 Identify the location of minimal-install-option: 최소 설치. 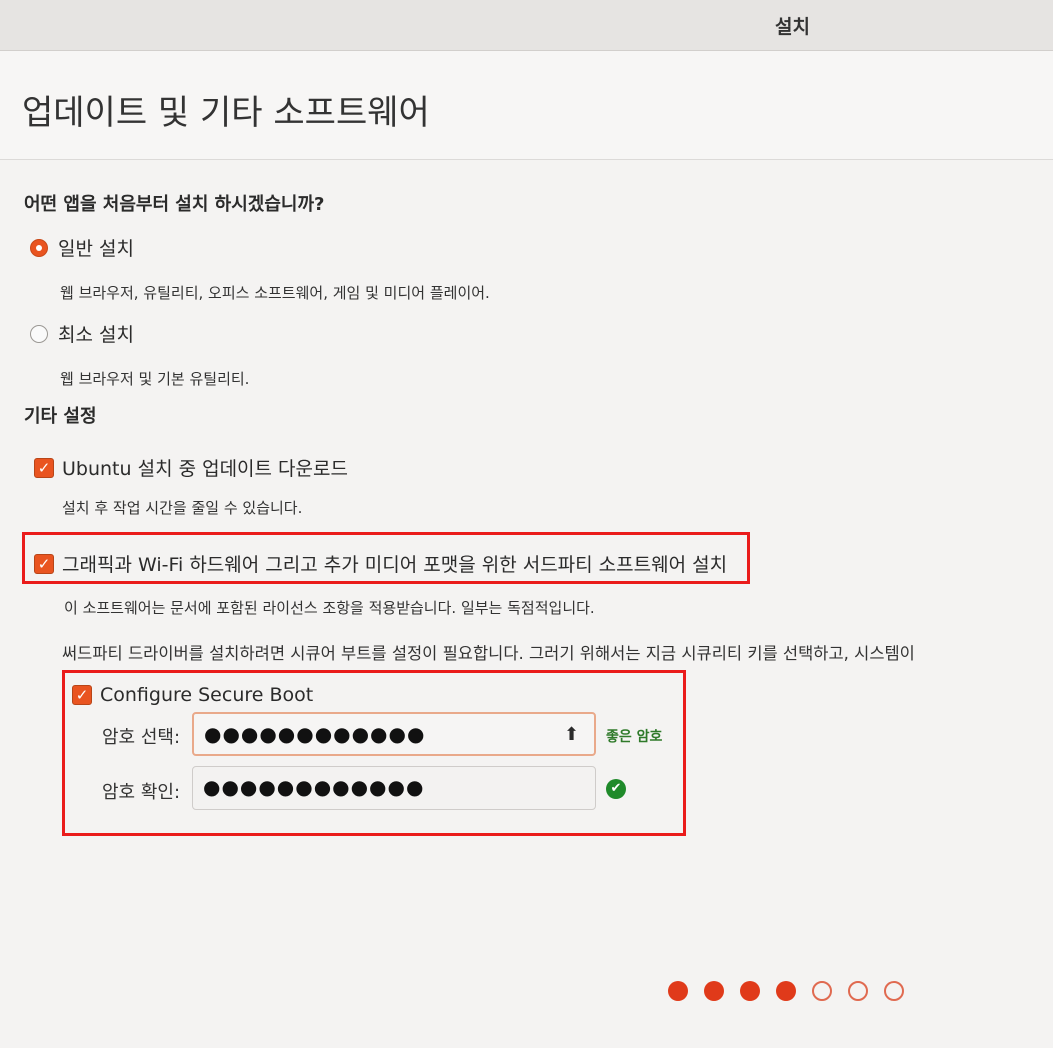
(82, 333).